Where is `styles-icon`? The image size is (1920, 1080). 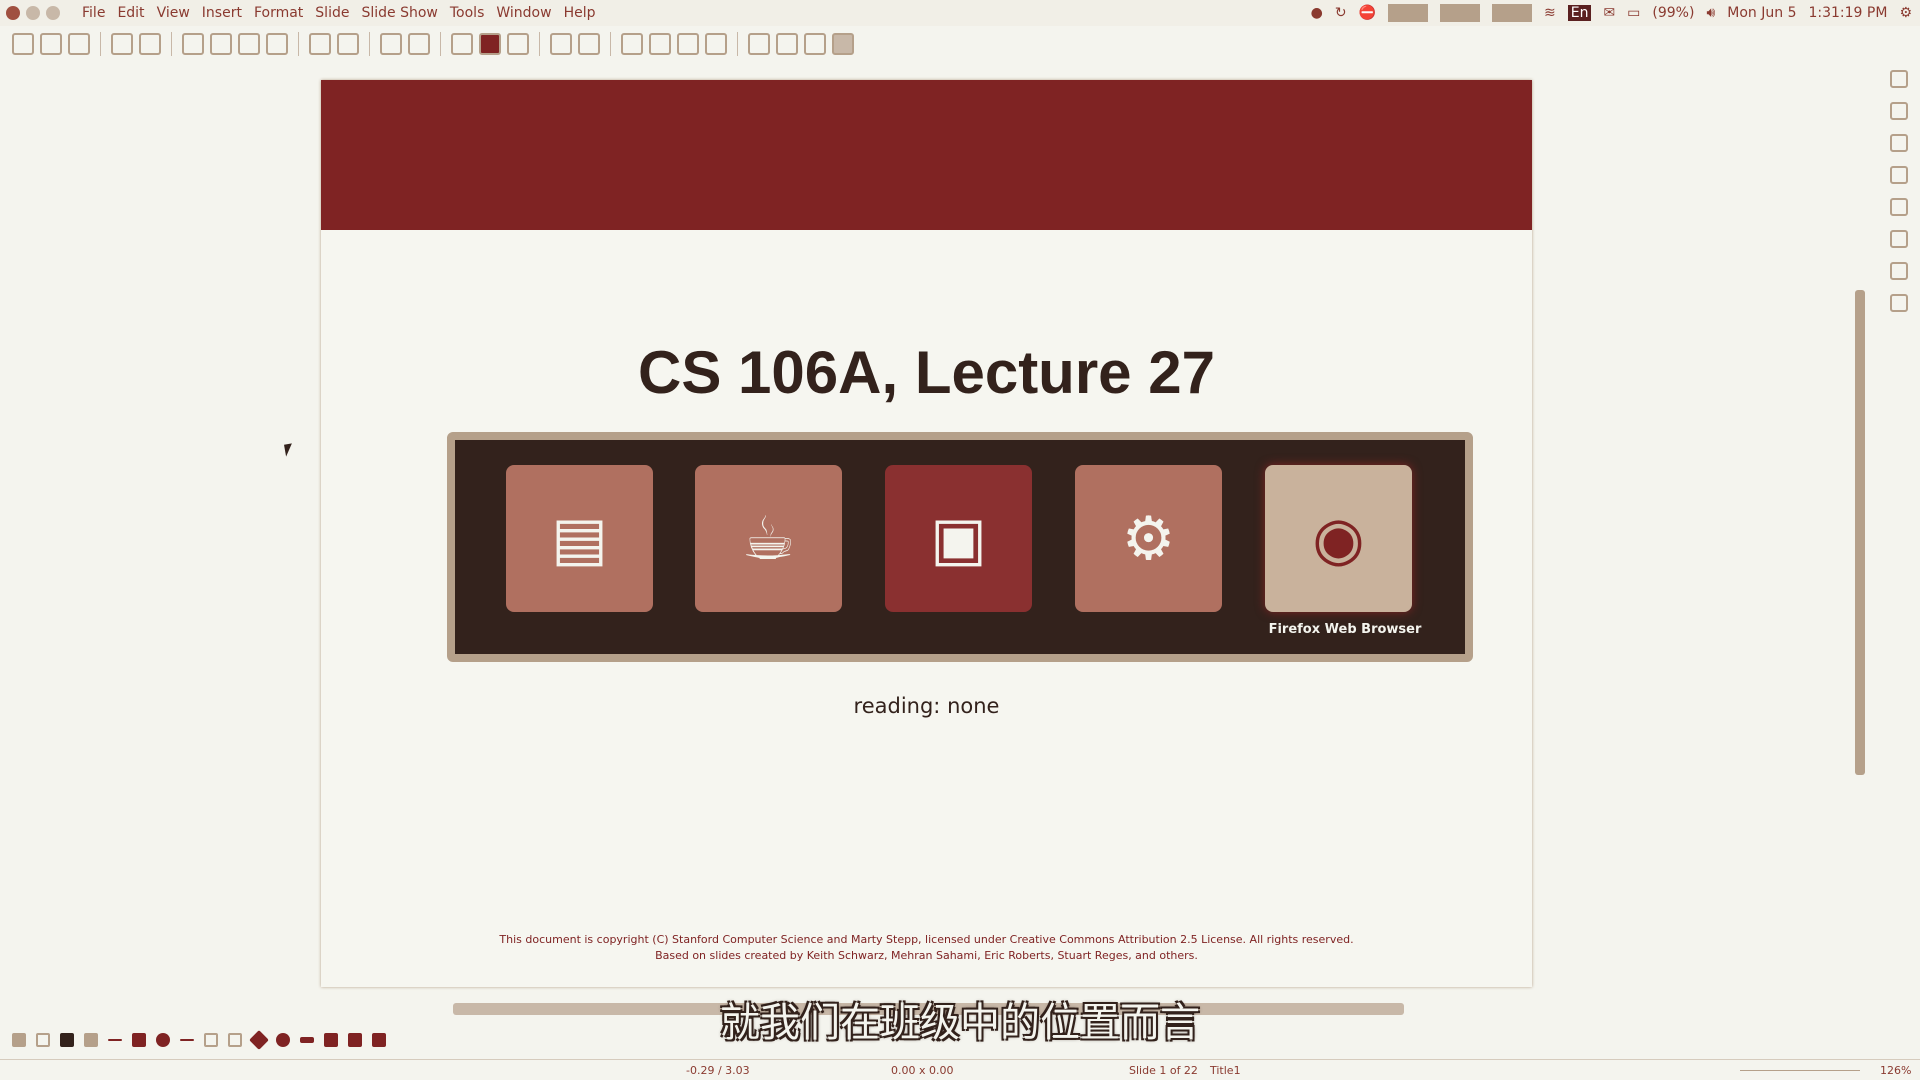
styles-icon is located at coordinates (1899, 239).